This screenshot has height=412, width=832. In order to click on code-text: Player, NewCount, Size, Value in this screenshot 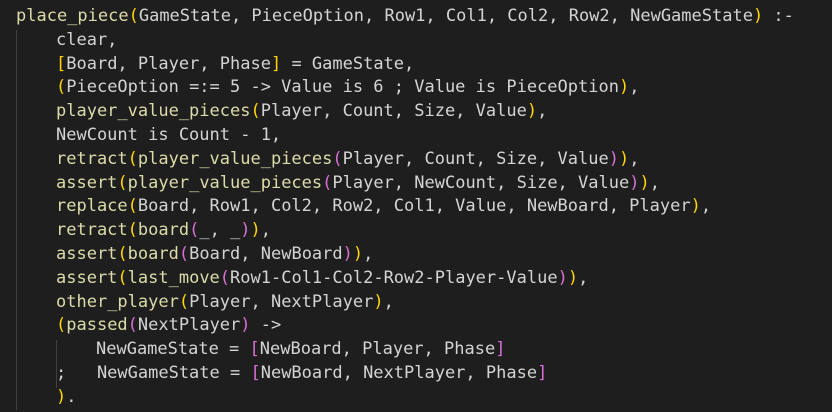, I will do `click(481, 182)`.